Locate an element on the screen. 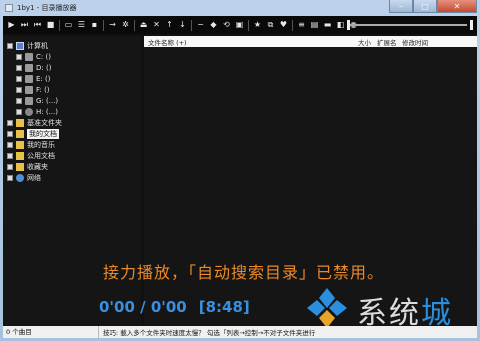 This screenshot has width=480, height=341. user-drive-icon is located at coordinates (29, 111).